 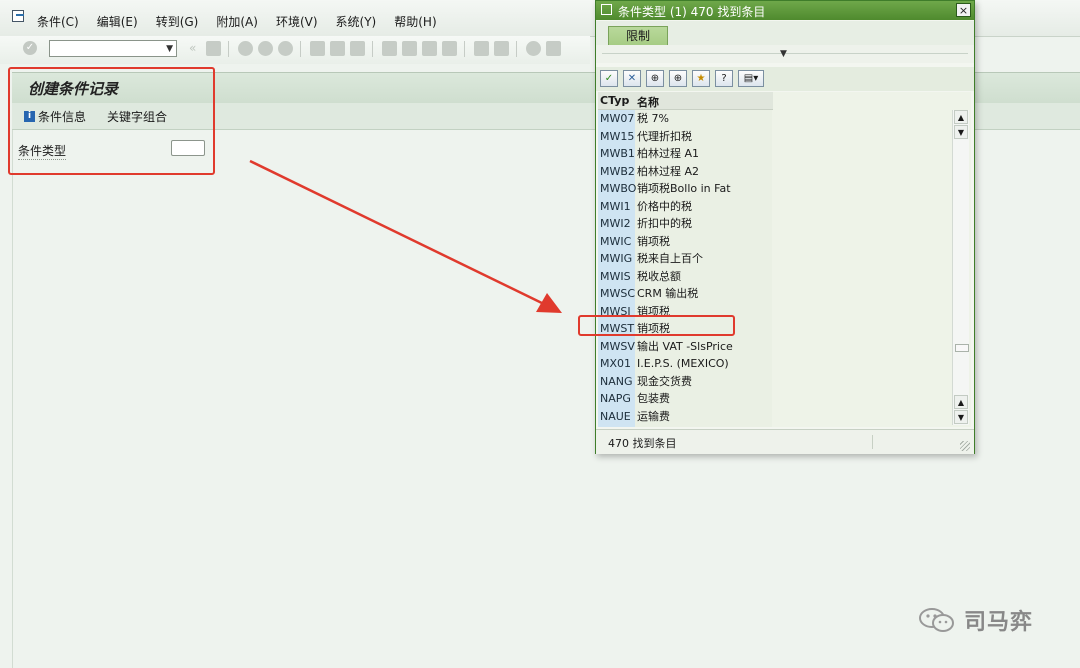 What do you see at coordinates (785, 10) in the screenshot?
I see `dialog-titlebar: 条件类型 (1) 470 找到条目 ×` at bounding box center [785, 10].